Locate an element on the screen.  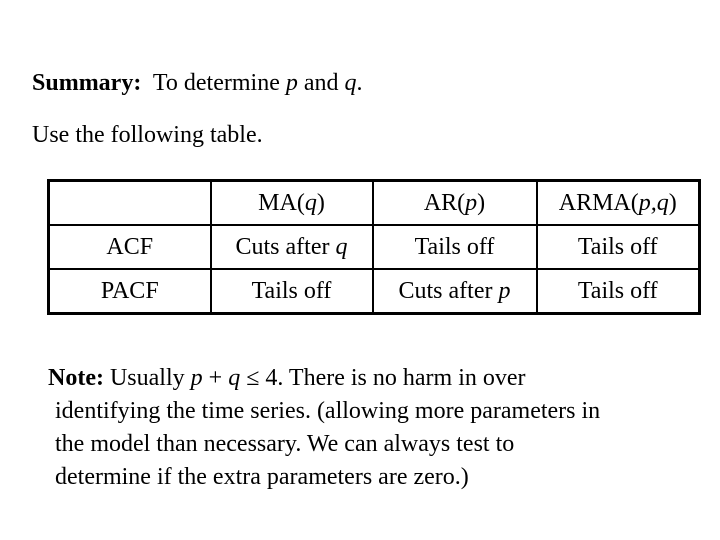
header-cell-ar: AR(p) is located at coordinates (454, 202).